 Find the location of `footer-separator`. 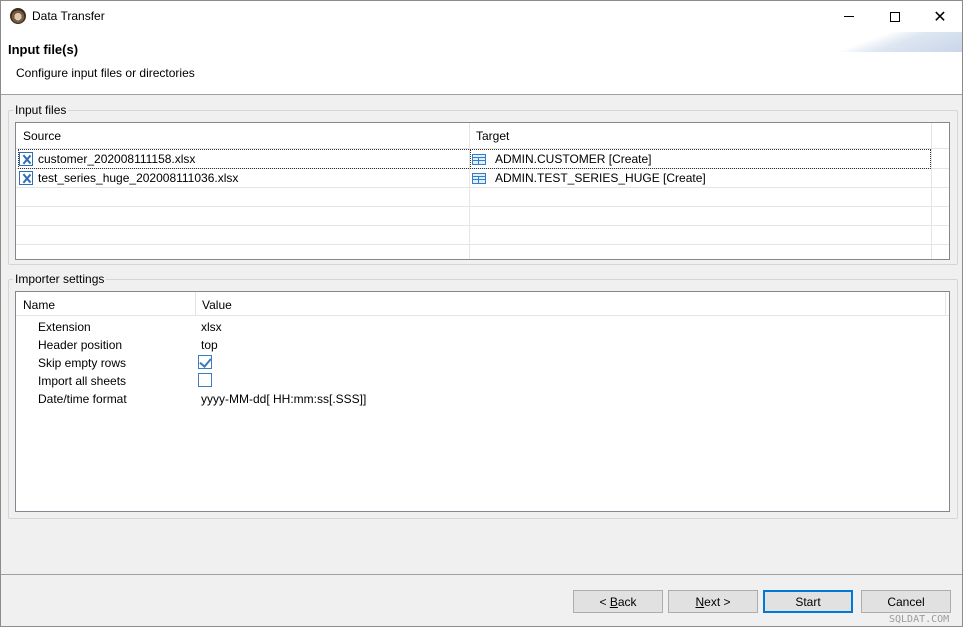

footer-separator is located at coordinates (481, 574).